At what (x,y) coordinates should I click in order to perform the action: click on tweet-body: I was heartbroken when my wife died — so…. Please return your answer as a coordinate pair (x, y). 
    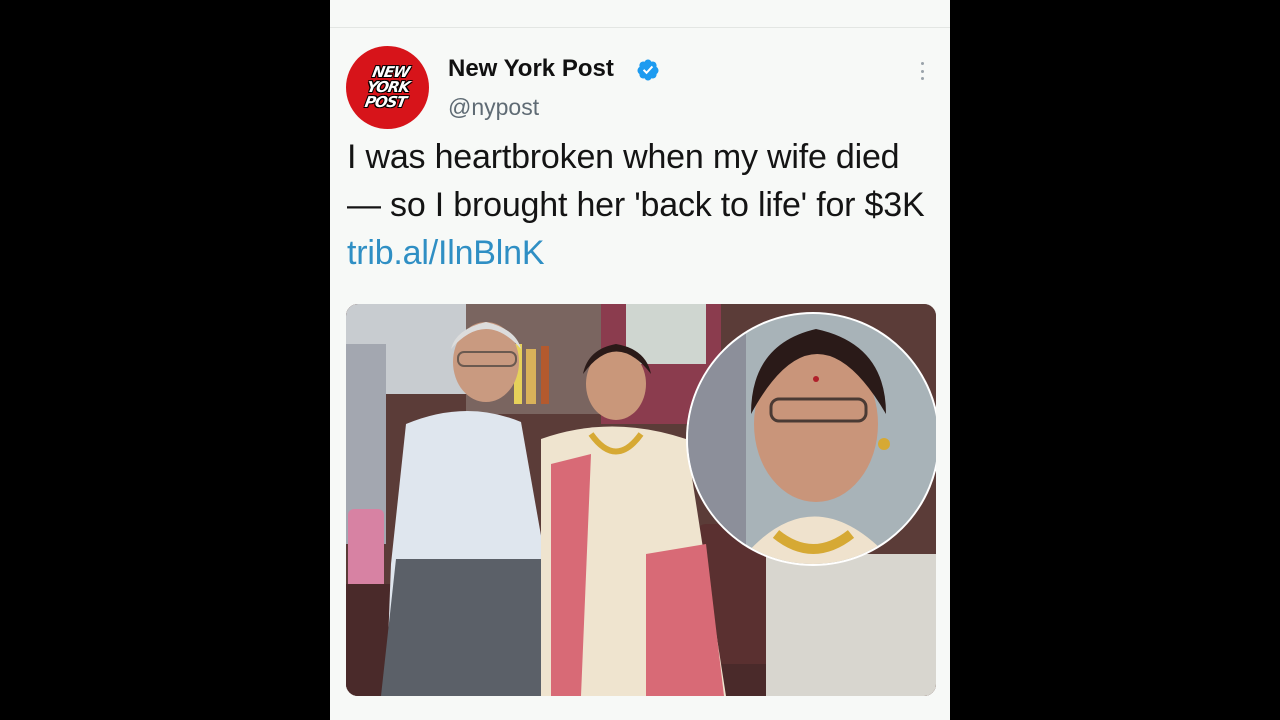
    Looking at the image, I should click on (636, 181).